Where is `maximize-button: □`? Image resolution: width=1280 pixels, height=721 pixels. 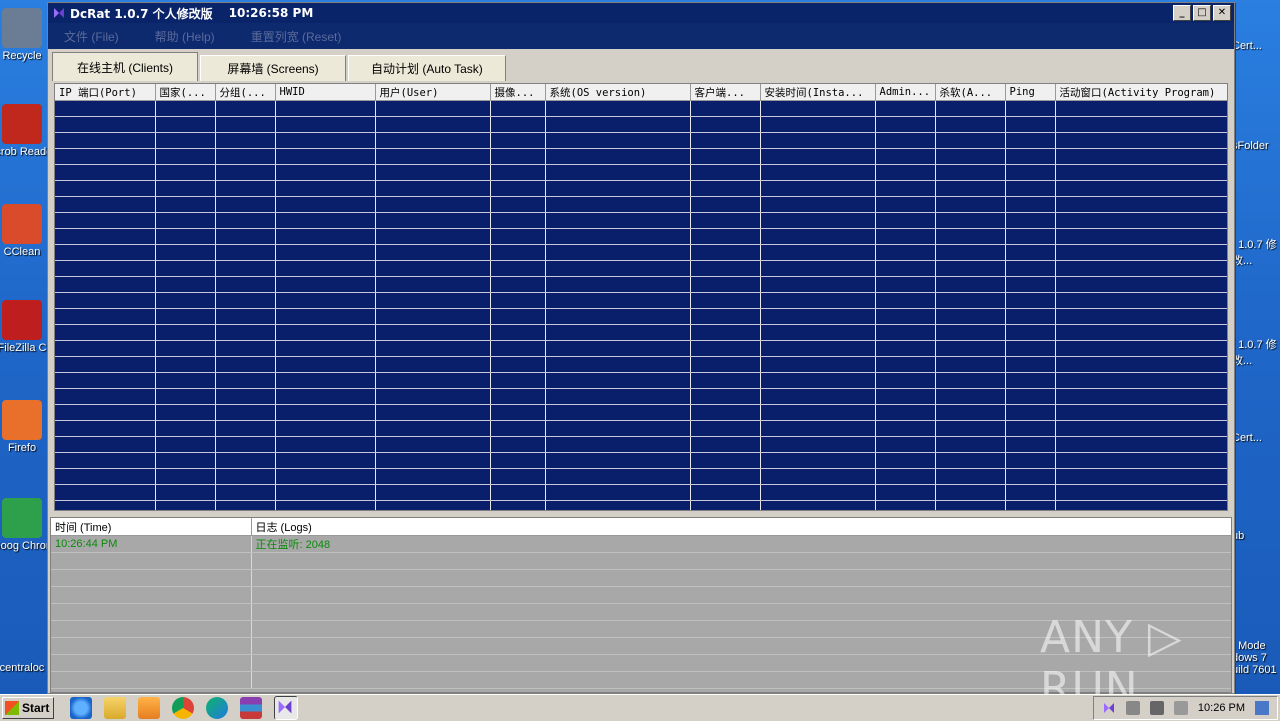 maximize-button: □ is located at coordinates (1202, 13).